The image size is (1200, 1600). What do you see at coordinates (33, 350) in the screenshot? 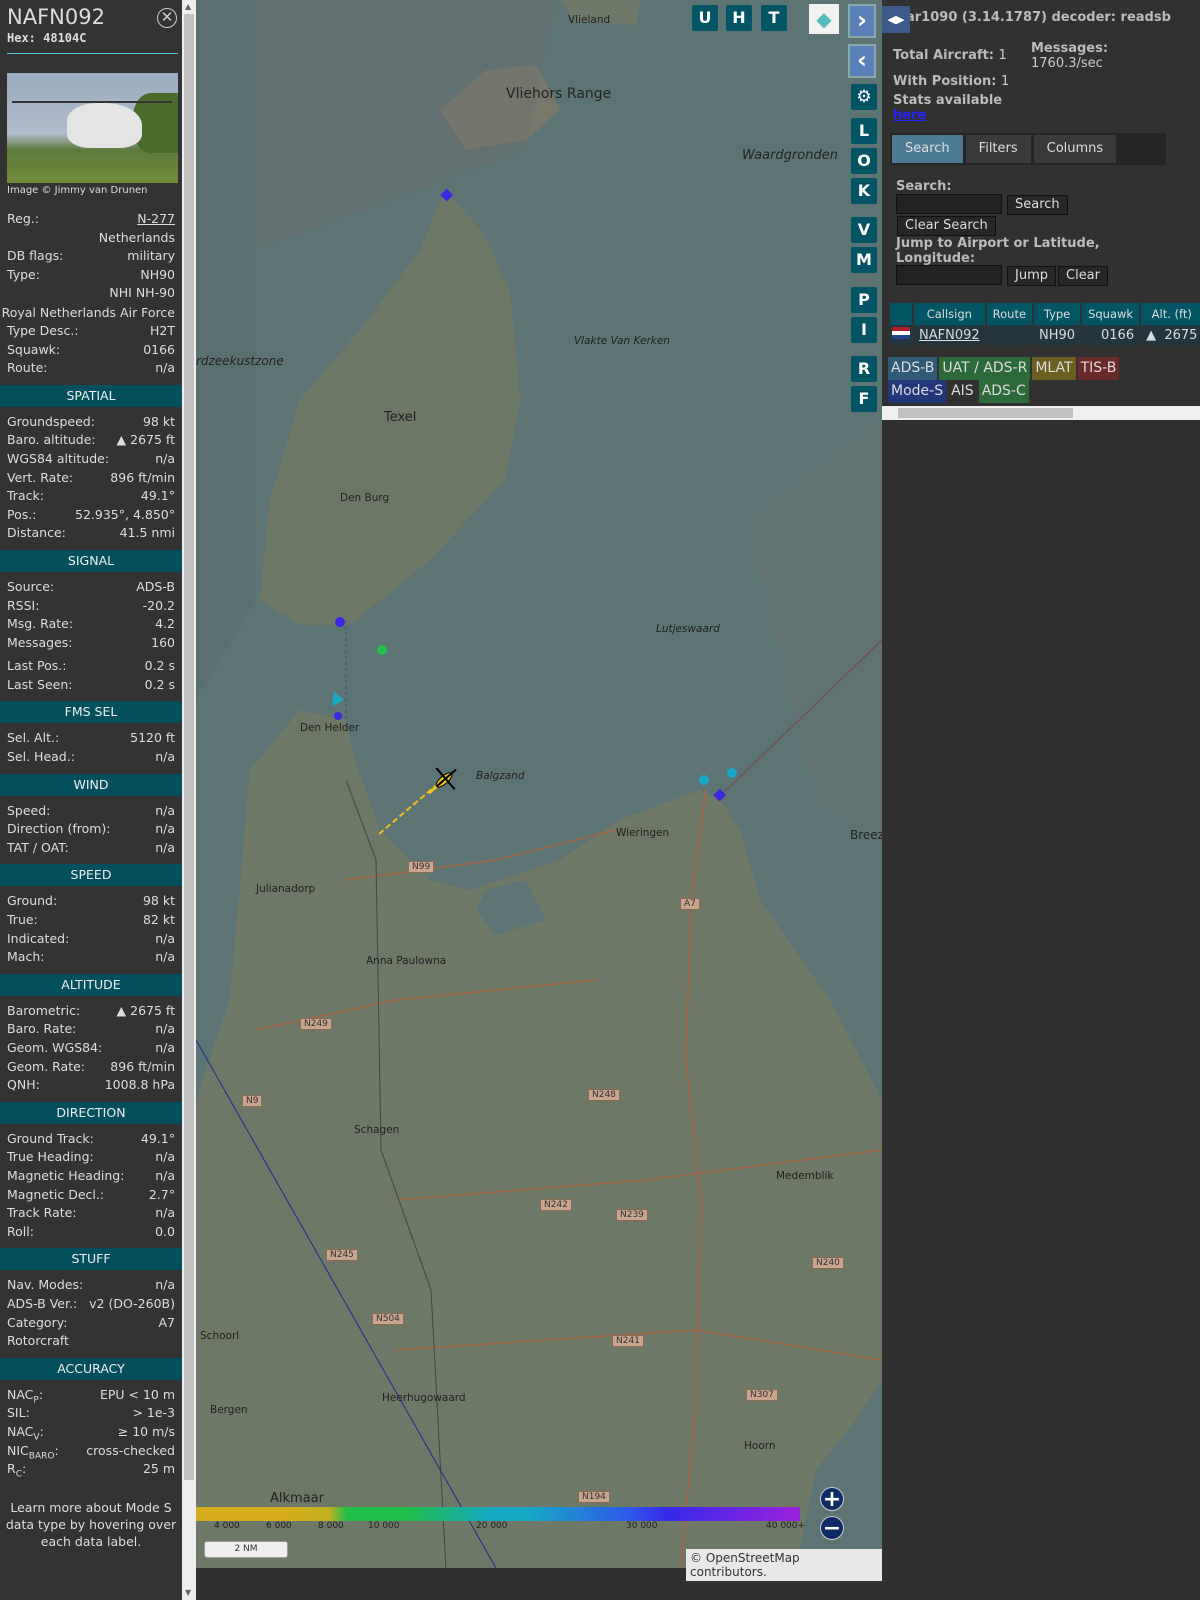
I see `detail-label: Squawk:` at bounding box center [33, 350].